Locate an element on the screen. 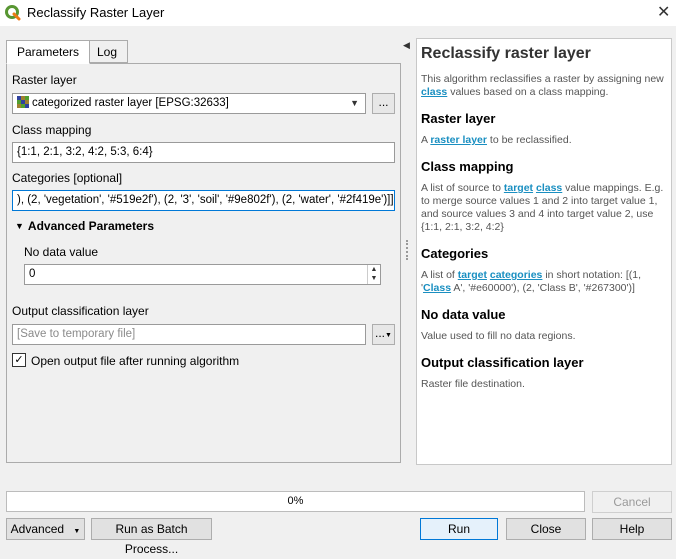 The width and height of the screenshot is (676, 559). open-output-checkbox: ✓ is located at coordinates (19, 360).